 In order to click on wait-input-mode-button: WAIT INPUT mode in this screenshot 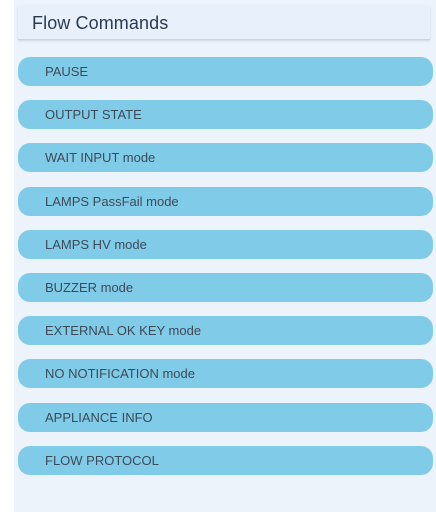, I will do `click(225, 158)`.